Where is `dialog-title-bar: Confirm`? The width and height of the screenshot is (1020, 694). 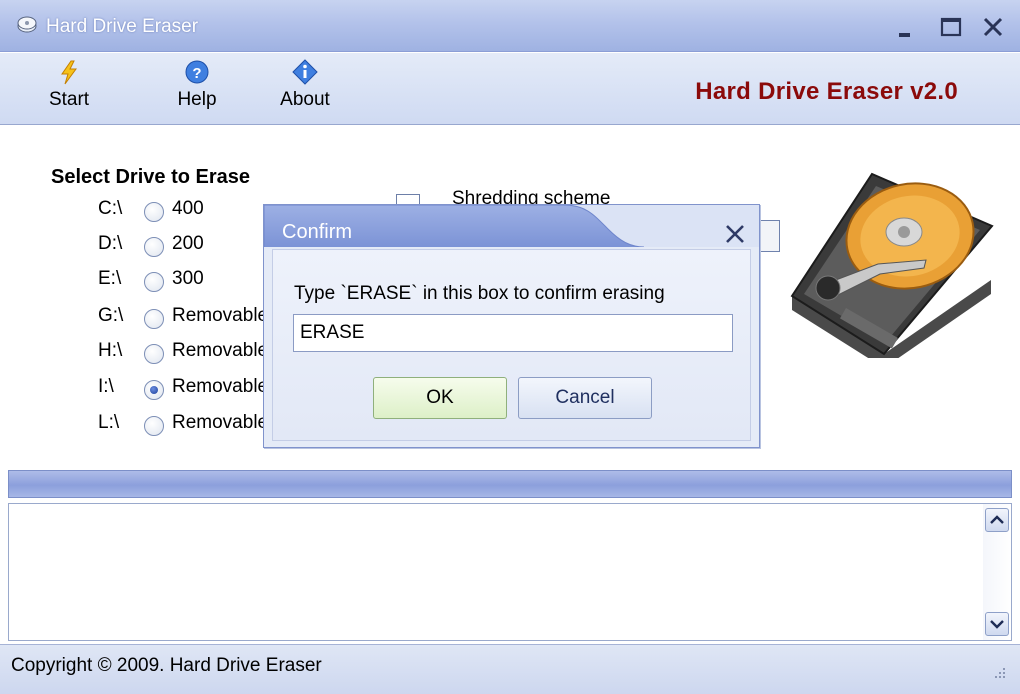
dialog-title-bar: Confirm is located at coordinates (511, 226).